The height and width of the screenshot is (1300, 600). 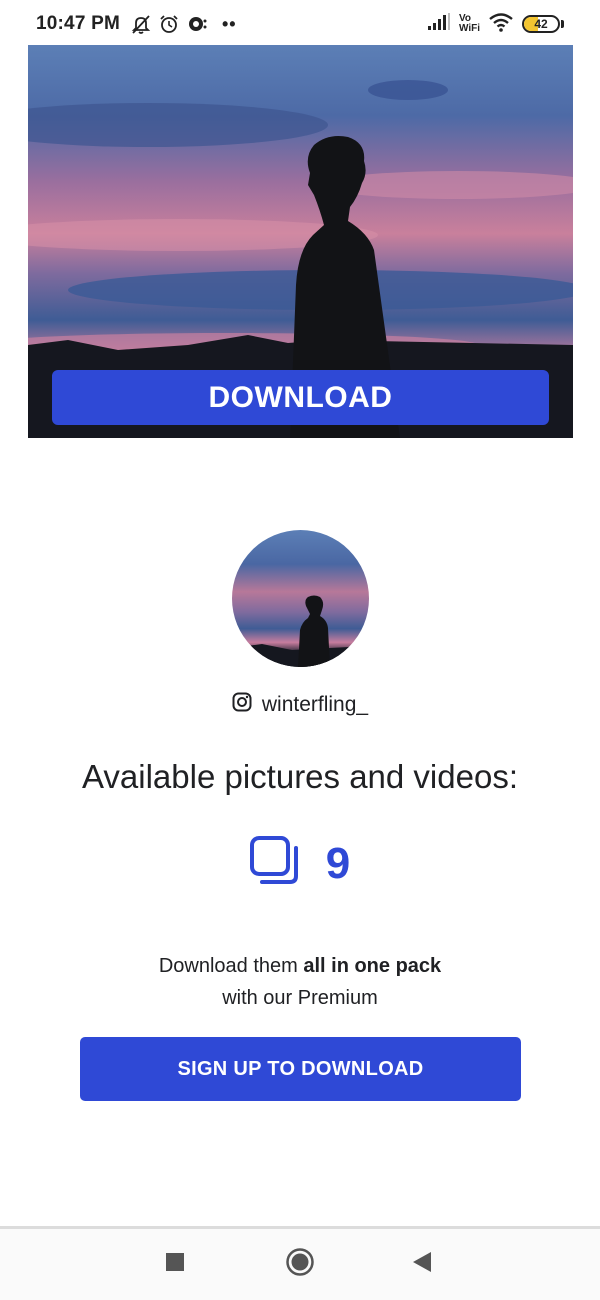 I want to click on avatar-image, so click(x=300, y=598).